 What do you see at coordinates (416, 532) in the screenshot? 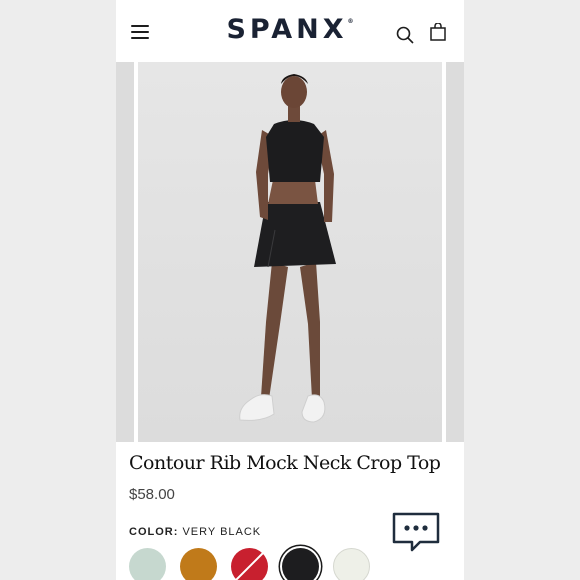
I see `chat-bubble-icon` at bounding box center [416, 532].